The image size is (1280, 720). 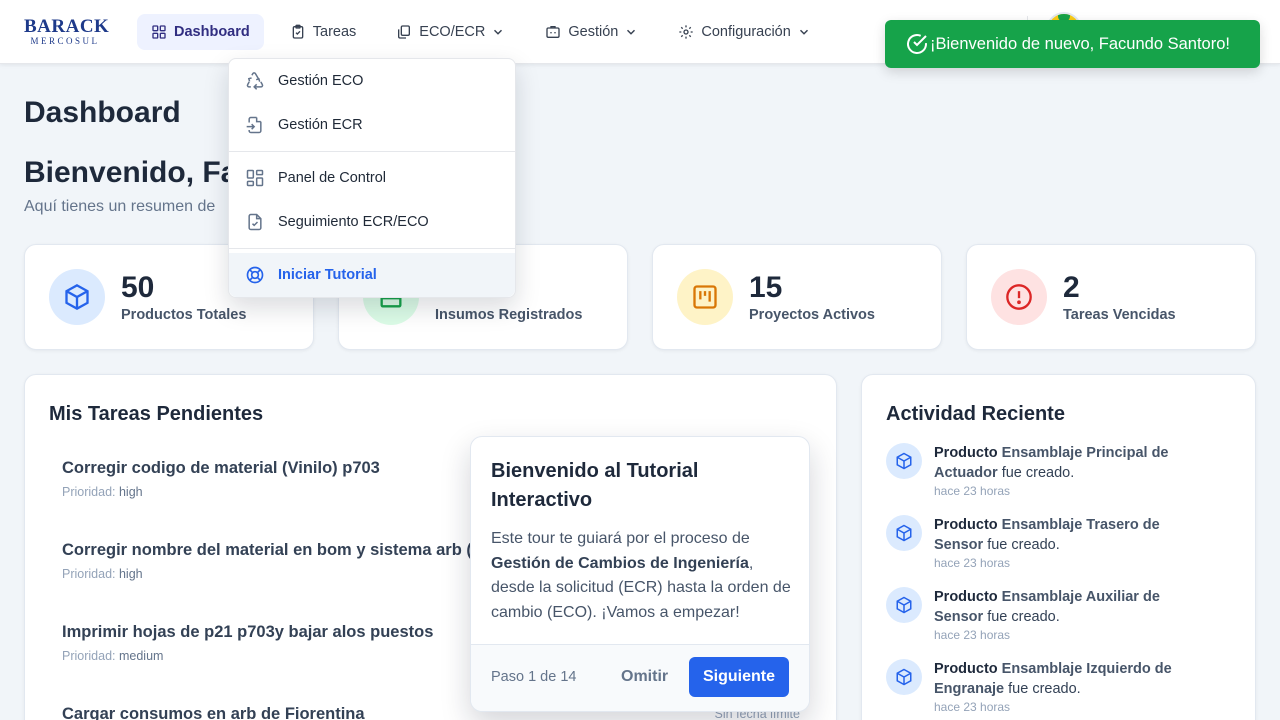 I want to click on menu-item-label: Panel de Control, so click(x=332, y=178).